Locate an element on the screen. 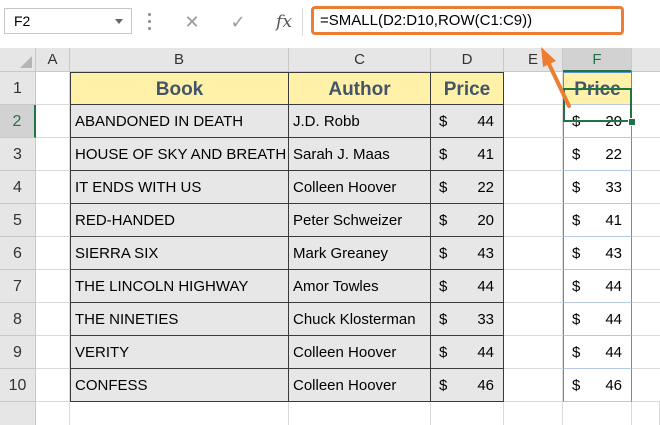 The height and width of the screenshot is (425, 660). book-cell: THE LINCOLN HIGHWAY is located at coordinates (179, 286).